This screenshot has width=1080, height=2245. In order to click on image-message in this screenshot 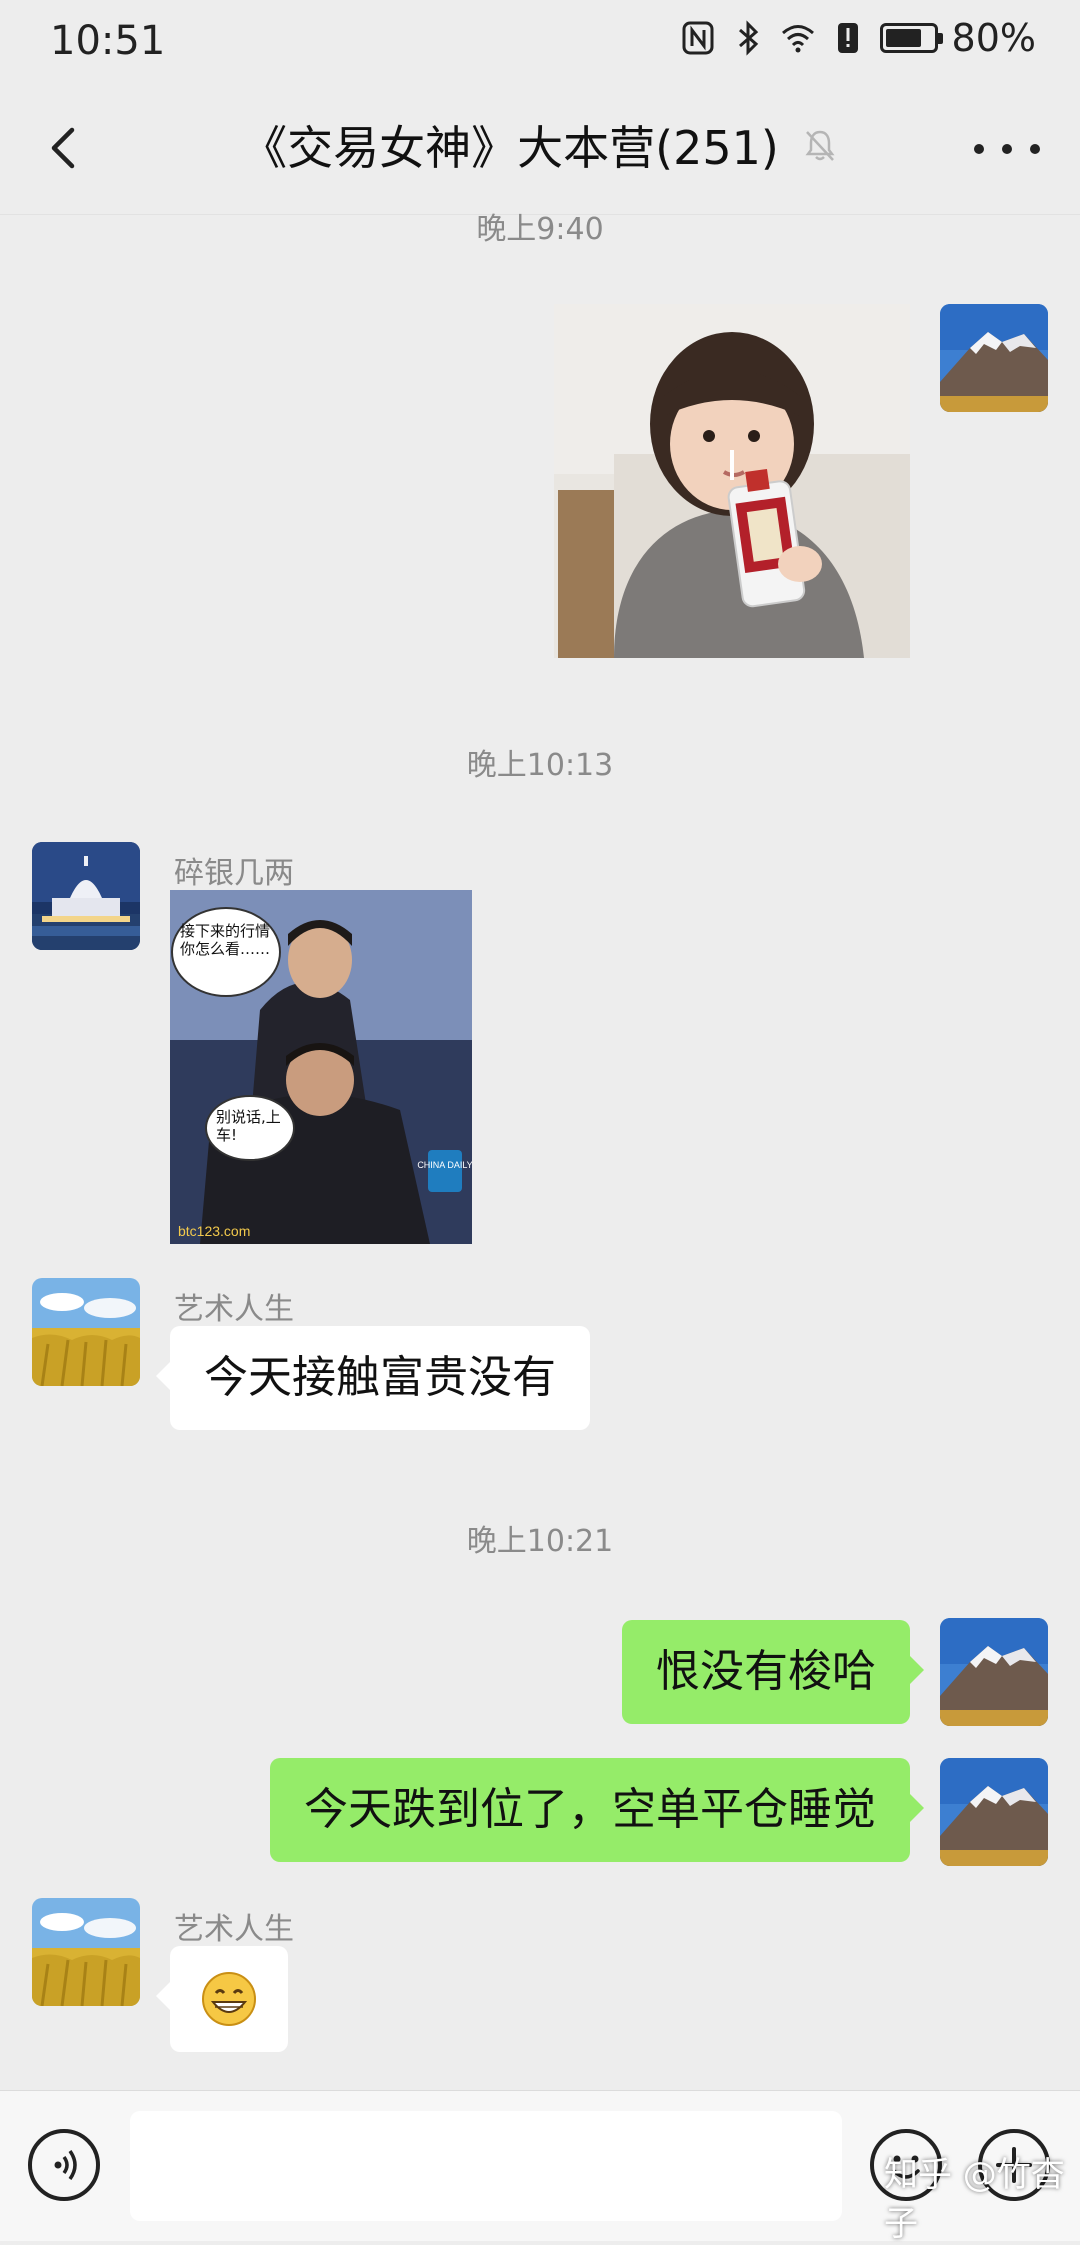, I will do `click(732, 481)`.